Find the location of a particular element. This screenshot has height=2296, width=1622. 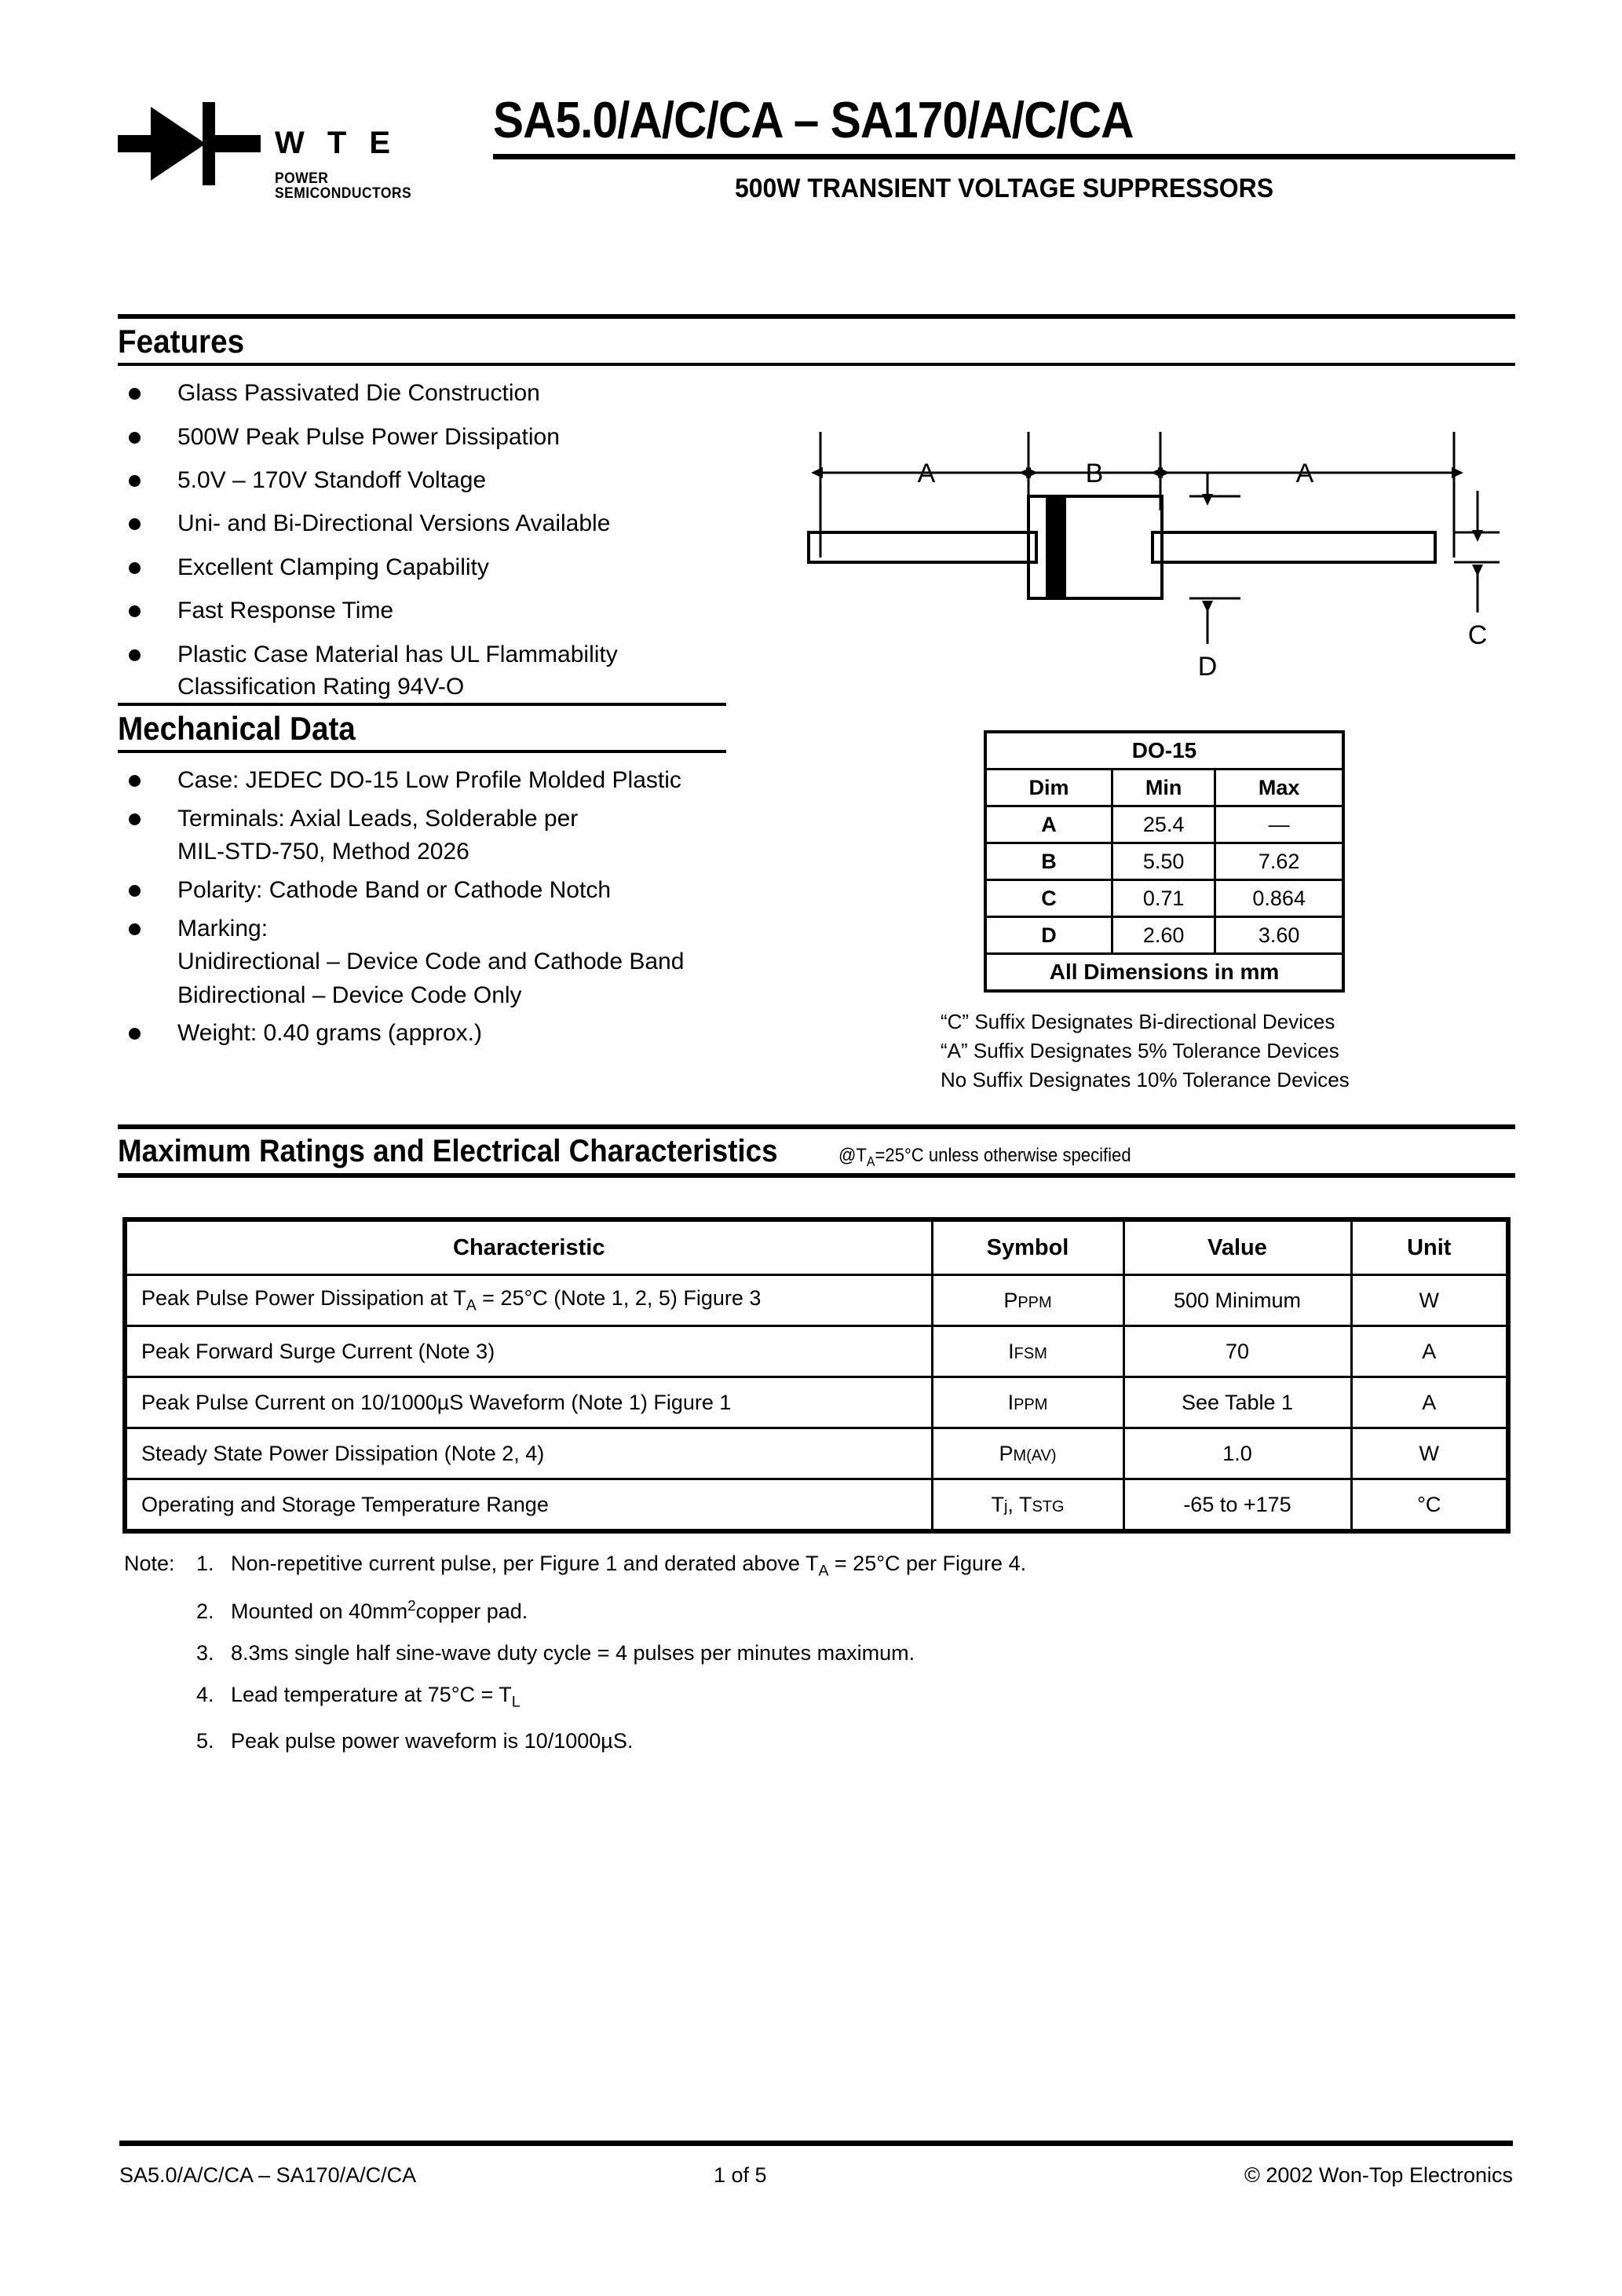

mechanical-text: Polarity: Cathode Band or Cathode Notch is located at coordinates (394, 890).